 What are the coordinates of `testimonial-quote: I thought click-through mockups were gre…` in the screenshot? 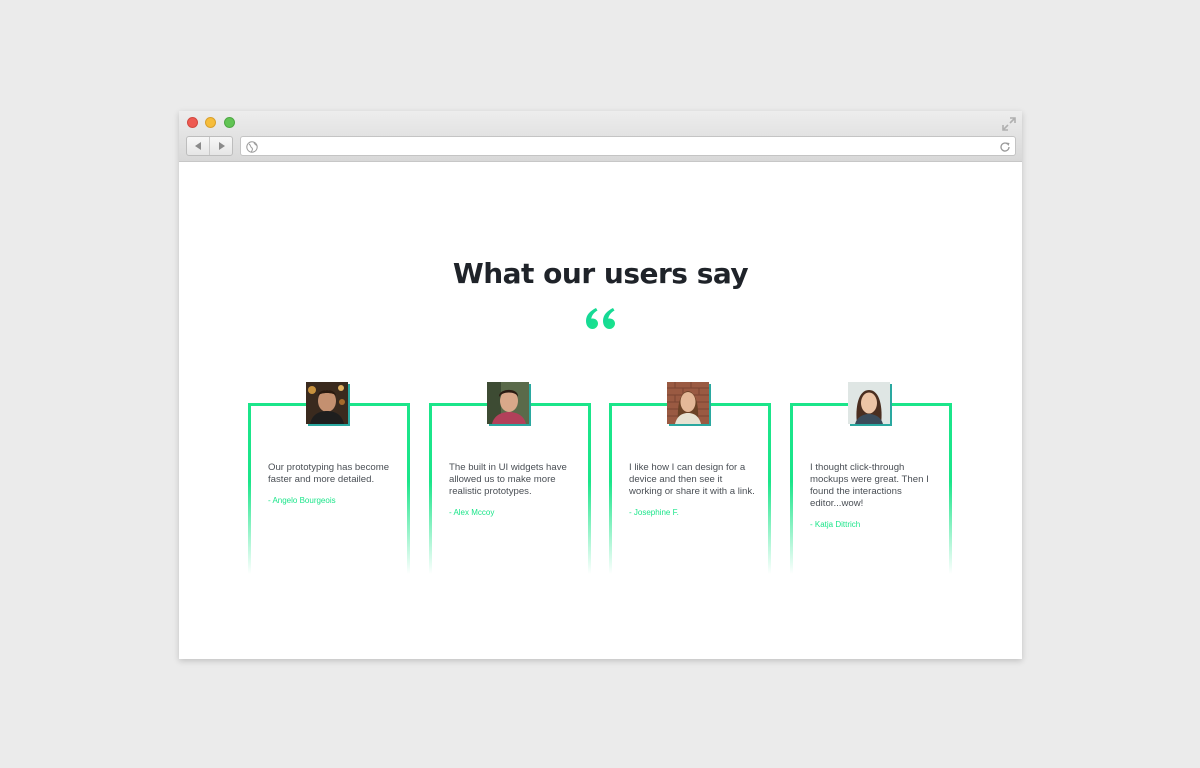 It's located at (869, 485).